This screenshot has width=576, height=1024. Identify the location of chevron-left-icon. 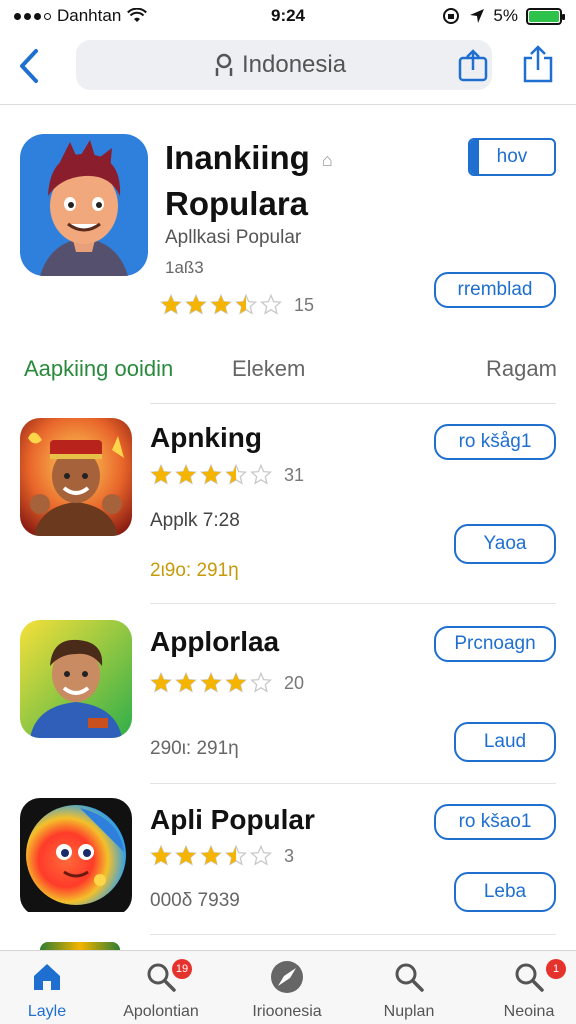
(29, 66).